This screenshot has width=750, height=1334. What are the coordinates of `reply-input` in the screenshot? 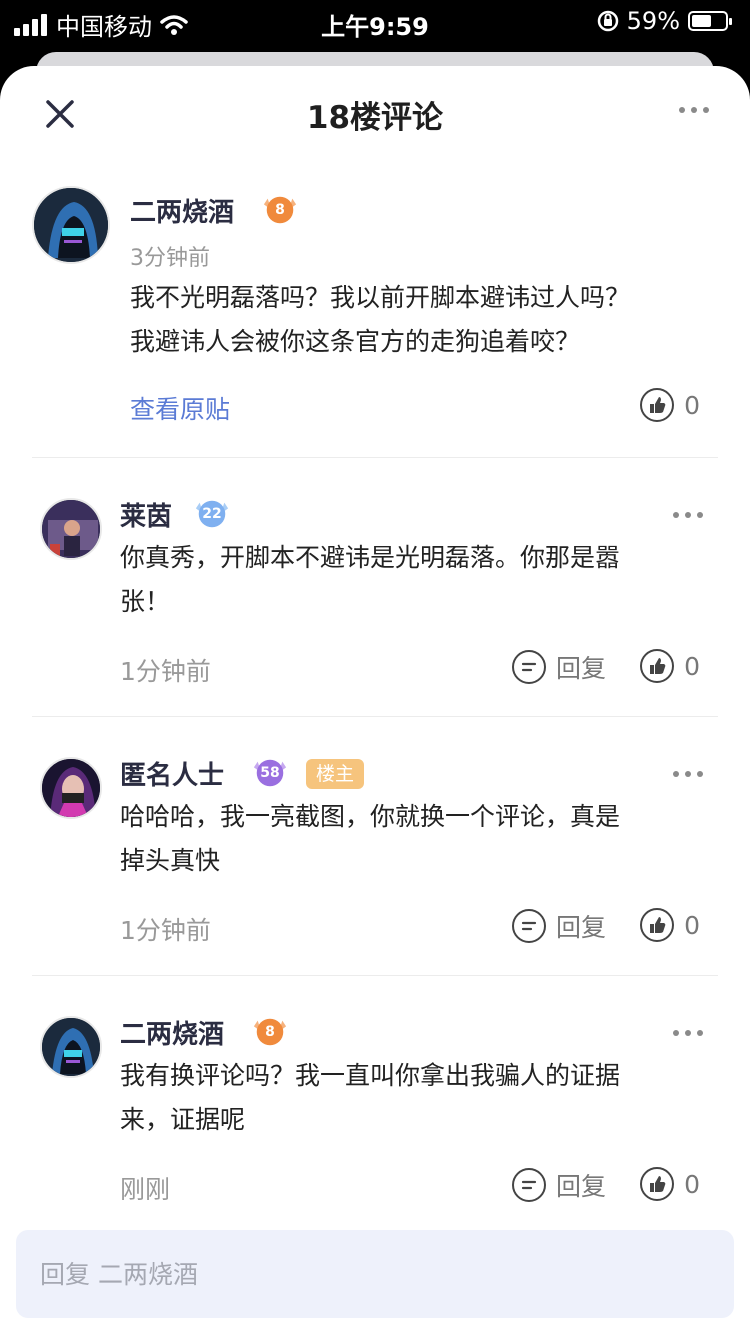 It's located at (375, 1274).